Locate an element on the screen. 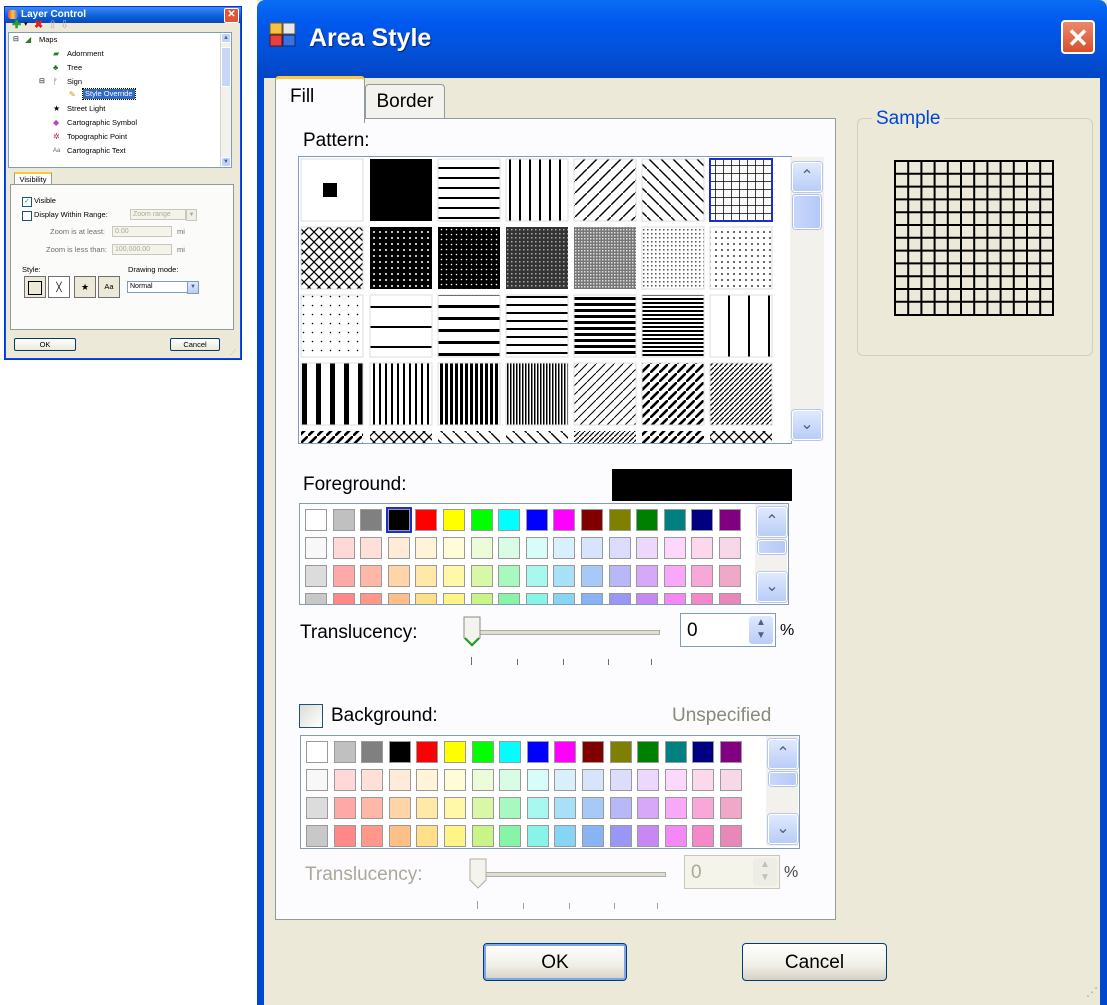 The width and height of the screenshot is (1107, 1005). layer-control-ok-button: OK is located at coordinates (45, 344).